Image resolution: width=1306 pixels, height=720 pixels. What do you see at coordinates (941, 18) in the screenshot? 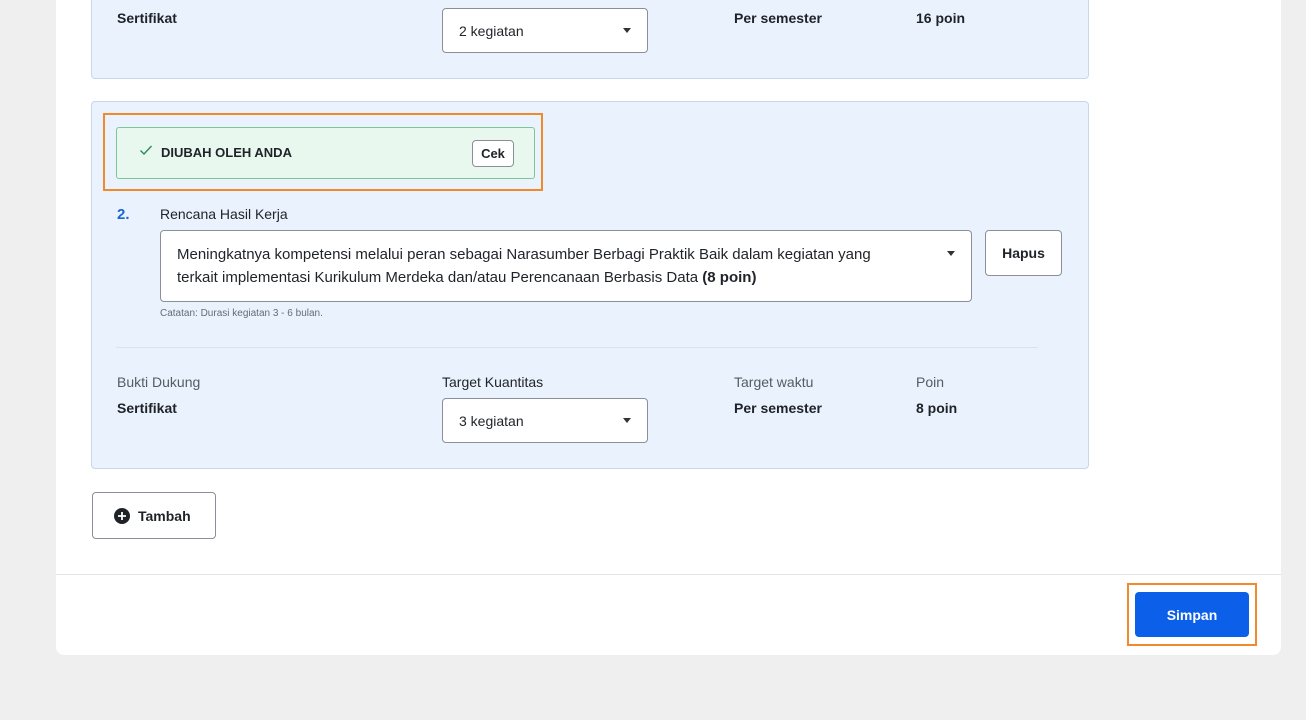
I see `poin-value: 16 poin` at bounding box center [941, 18].